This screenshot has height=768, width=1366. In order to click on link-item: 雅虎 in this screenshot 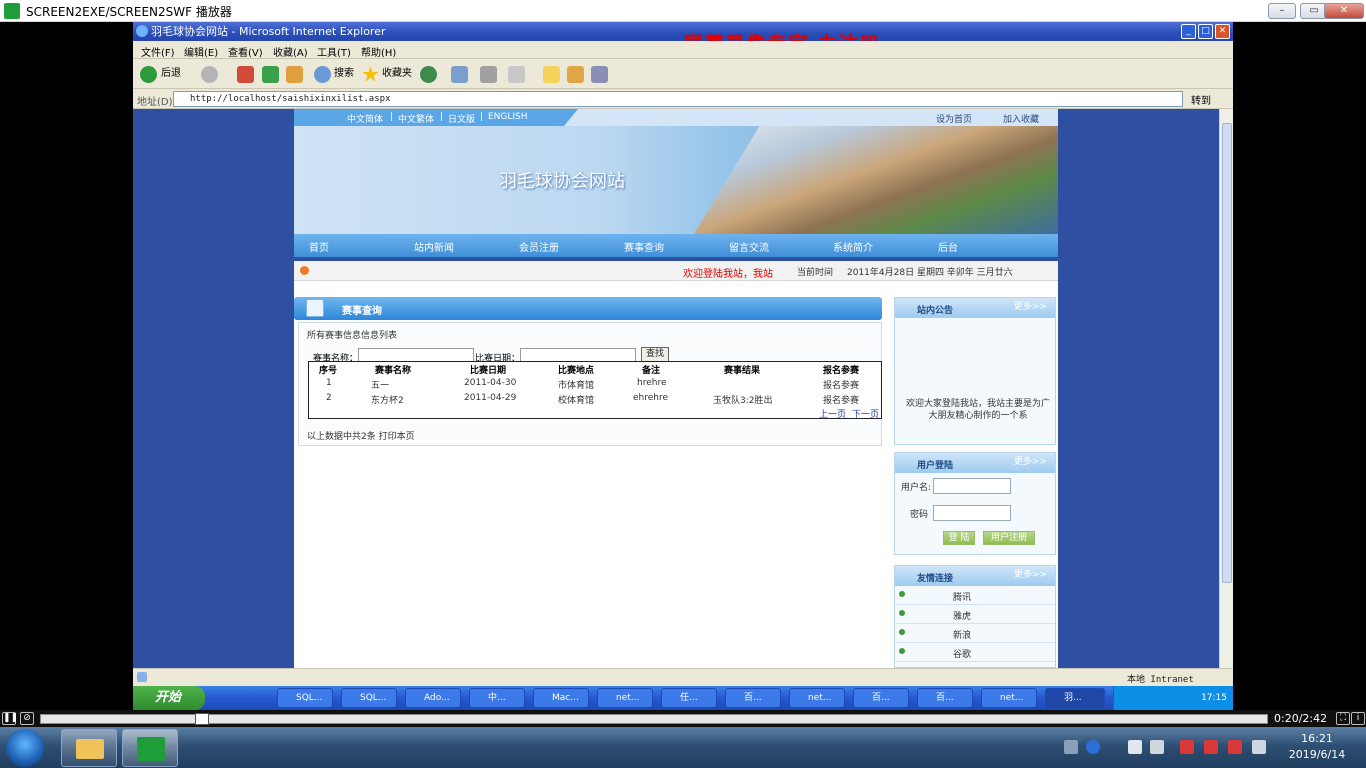, I will do `click(975, 614)`.